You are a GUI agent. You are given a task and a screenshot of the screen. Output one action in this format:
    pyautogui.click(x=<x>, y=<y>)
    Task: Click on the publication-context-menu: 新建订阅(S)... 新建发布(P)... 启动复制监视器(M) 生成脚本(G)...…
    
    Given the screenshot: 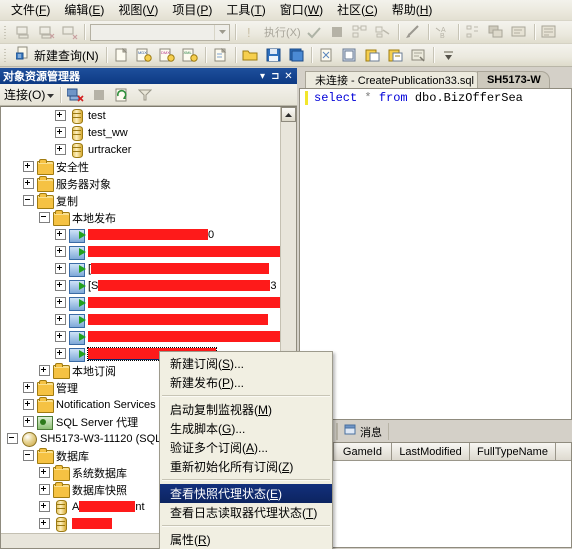 What is the action you would take?
    pyautogui.click(x=246, y=450)
    